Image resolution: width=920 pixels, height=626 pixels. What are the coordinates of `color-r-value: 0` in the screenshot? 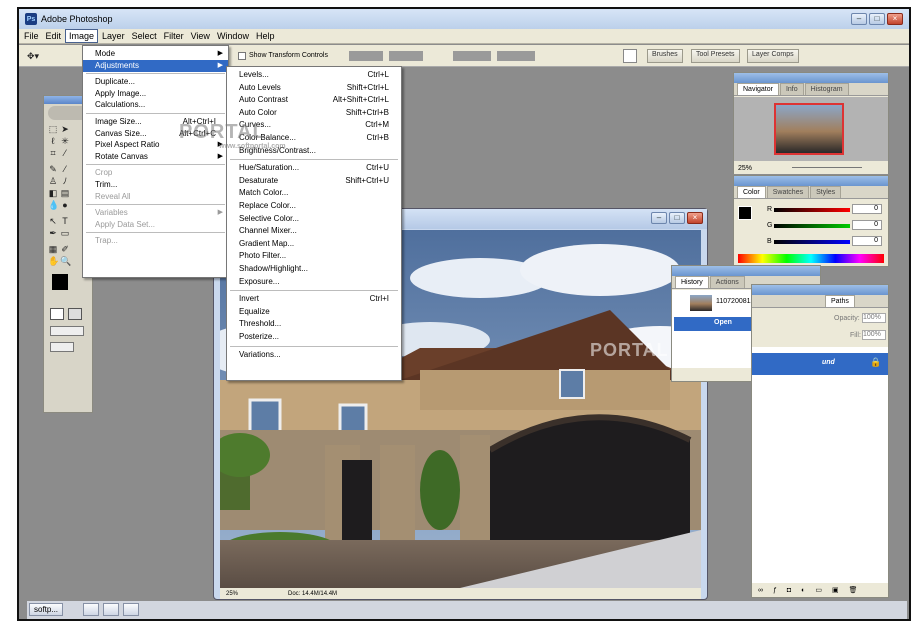 It's located at (867, 209).